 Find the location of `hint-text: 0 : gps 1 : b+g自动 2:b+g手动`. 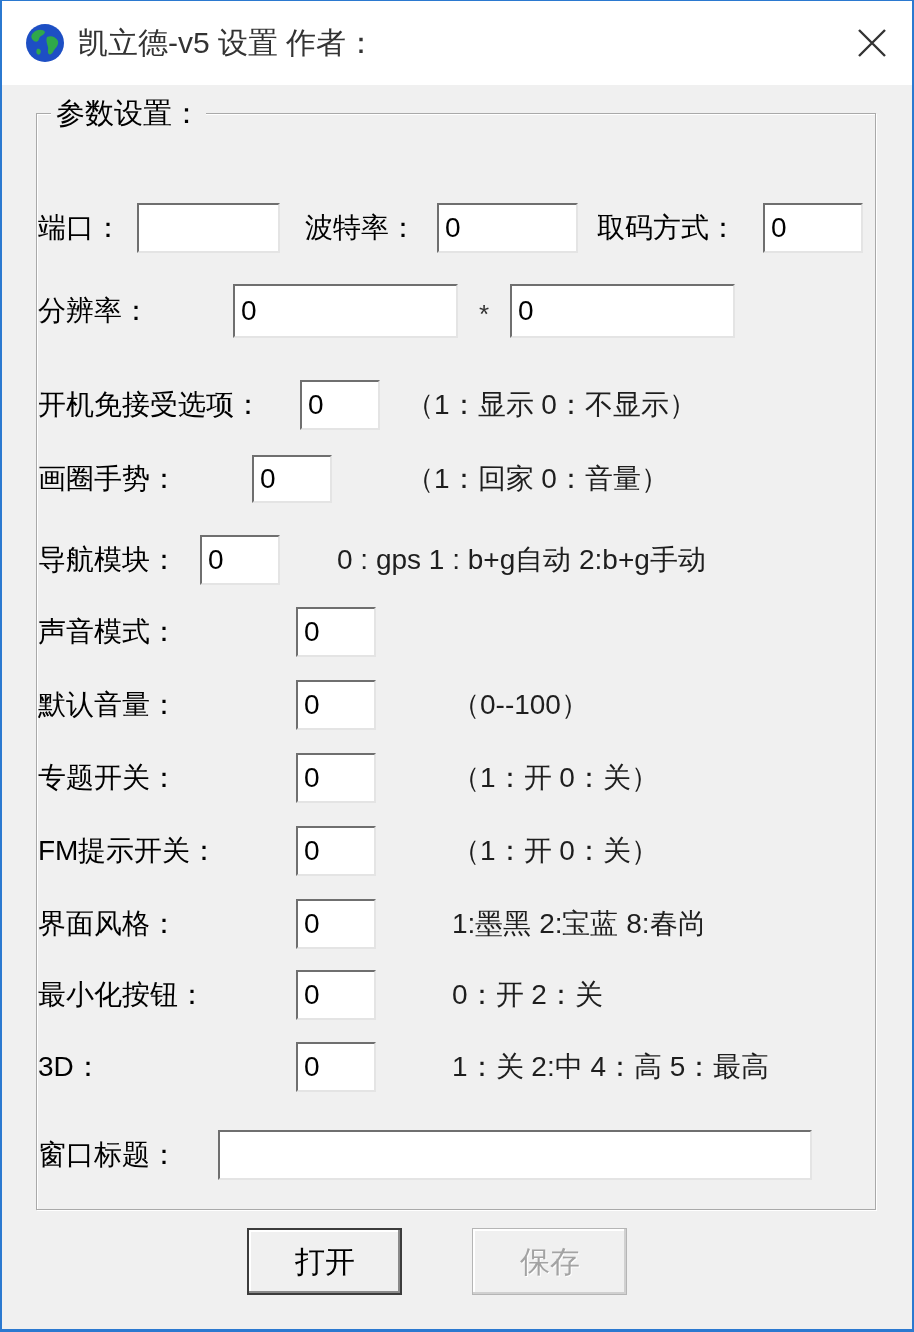

hint-text: 0 : gps 1 : b+g自动 2:b+g手动 is located at coordinates (521, 560).